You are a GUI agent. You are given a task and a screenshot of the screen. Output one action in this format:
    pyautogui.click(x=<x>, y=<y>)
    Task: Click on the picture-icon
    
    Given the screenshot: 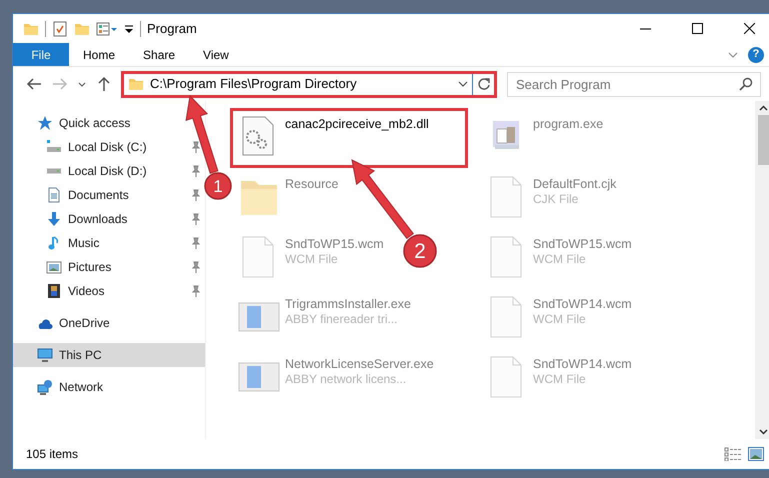 What is the action you would take?
    pyautogui.click(x=54, y=267)
    